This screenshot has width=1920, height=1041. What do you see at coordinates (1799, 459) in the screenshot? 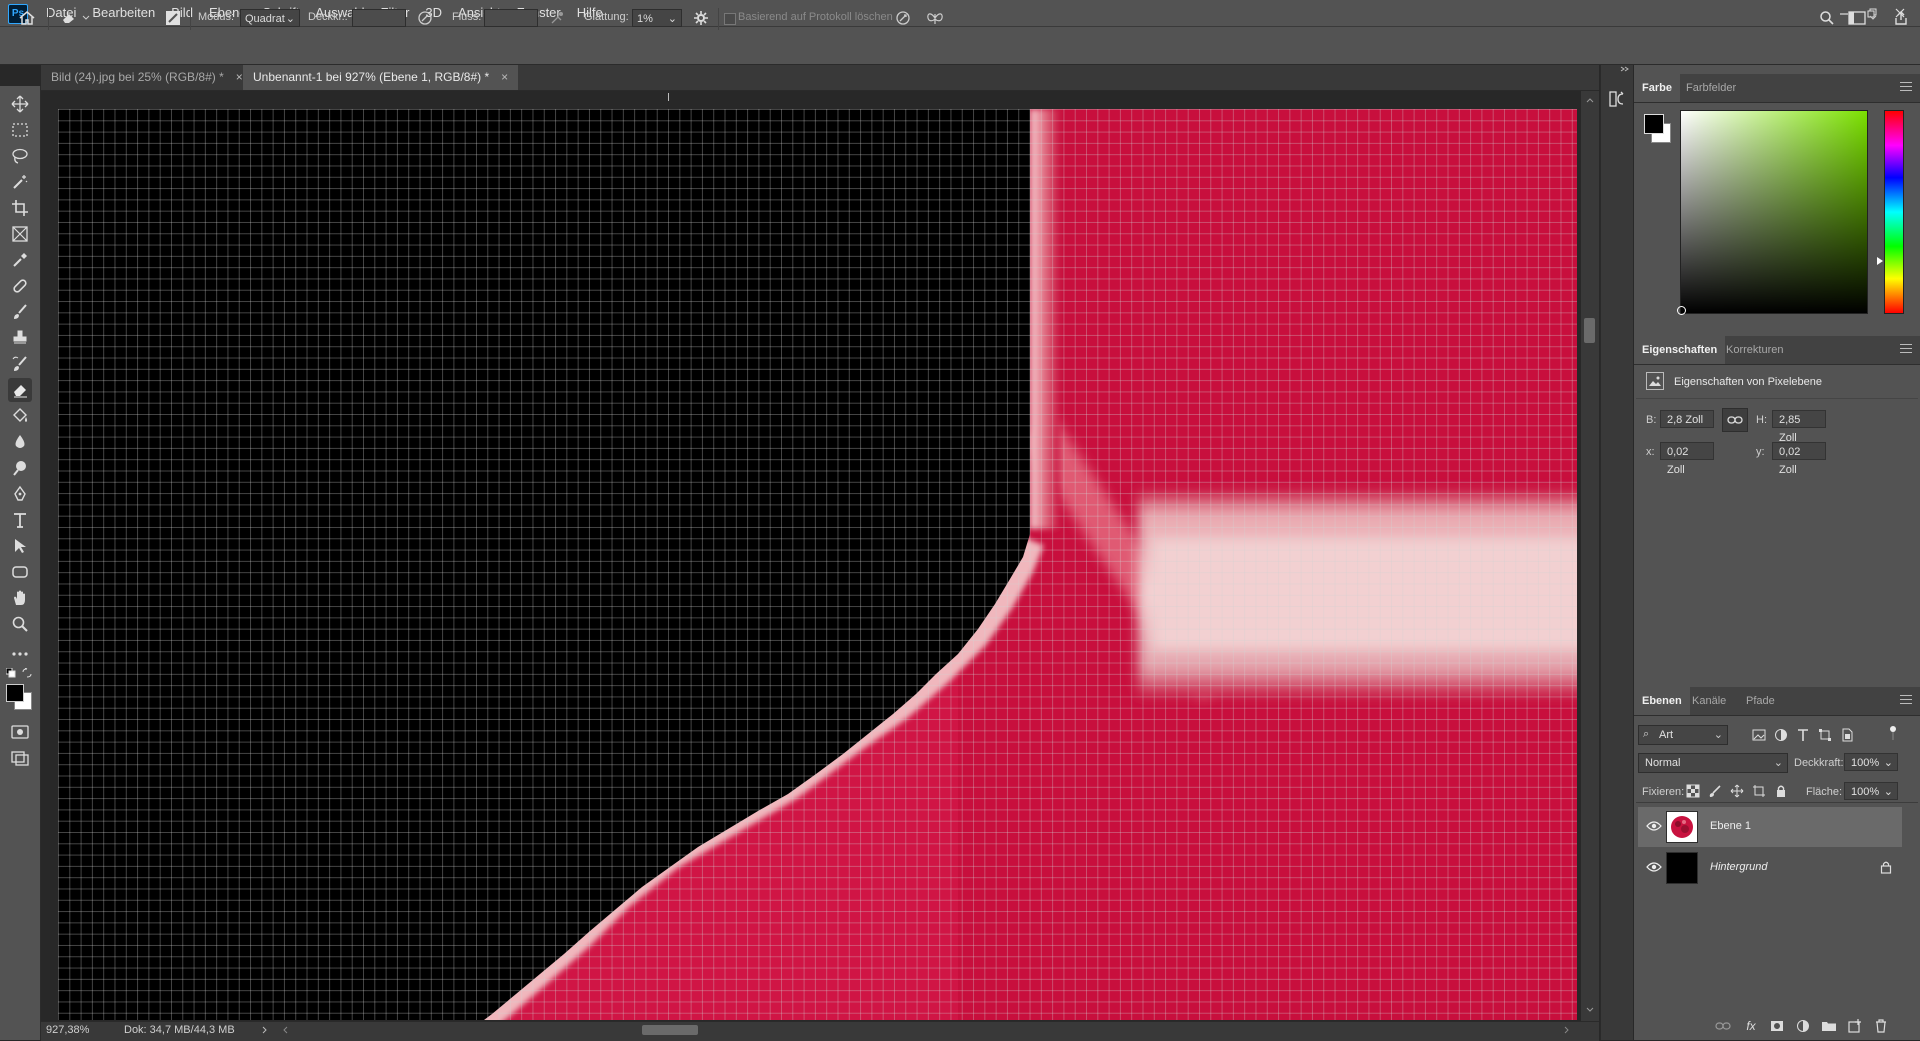
I see `y-field: 0,02 Zoll` at bounding box center [1799, 459].